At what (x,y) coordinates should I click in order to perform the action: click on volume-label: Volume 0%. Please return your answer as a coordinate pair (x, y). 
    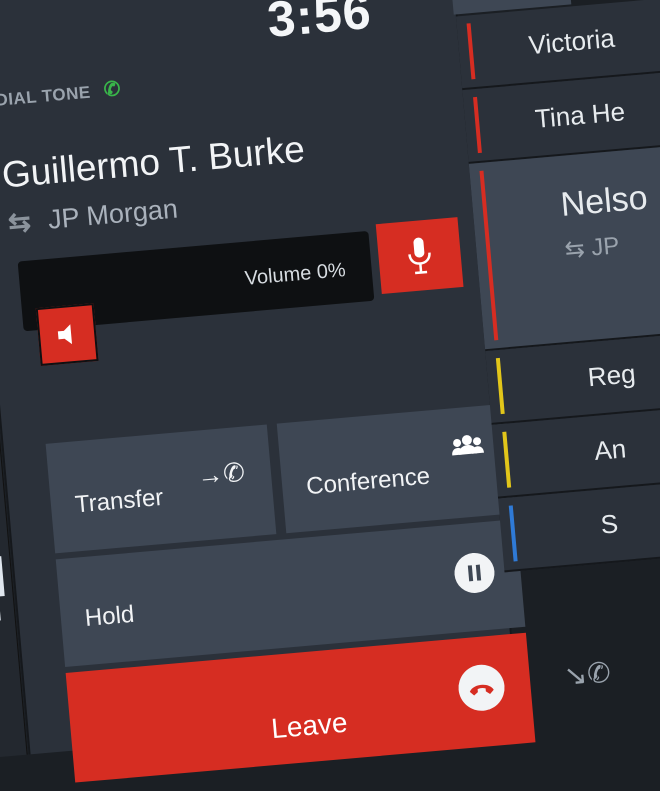
    Looking at the image, I should click on (295, 274).